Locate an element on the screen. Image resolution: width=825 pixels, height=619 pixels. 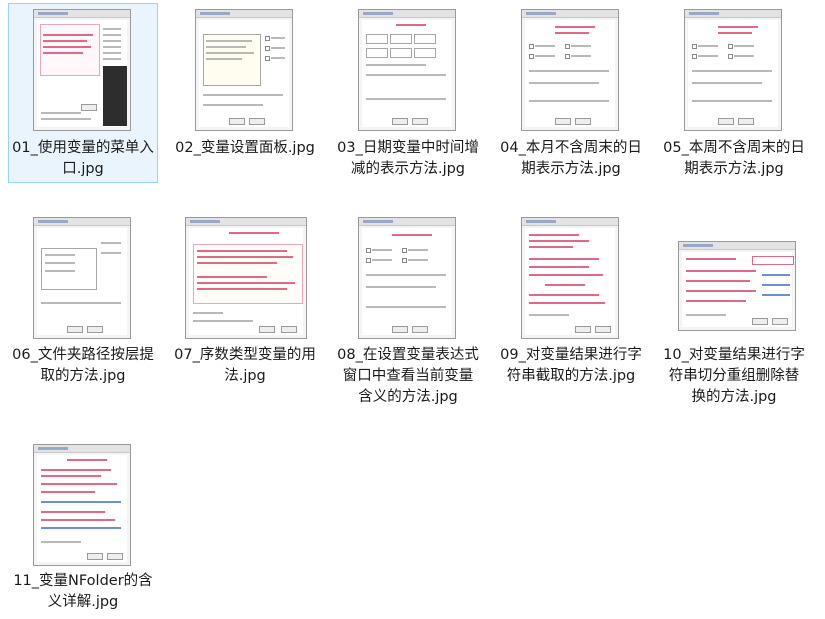
file-name: 06_文件夹路径按层提取的方法.jpg is located at coordinates (83, 366).